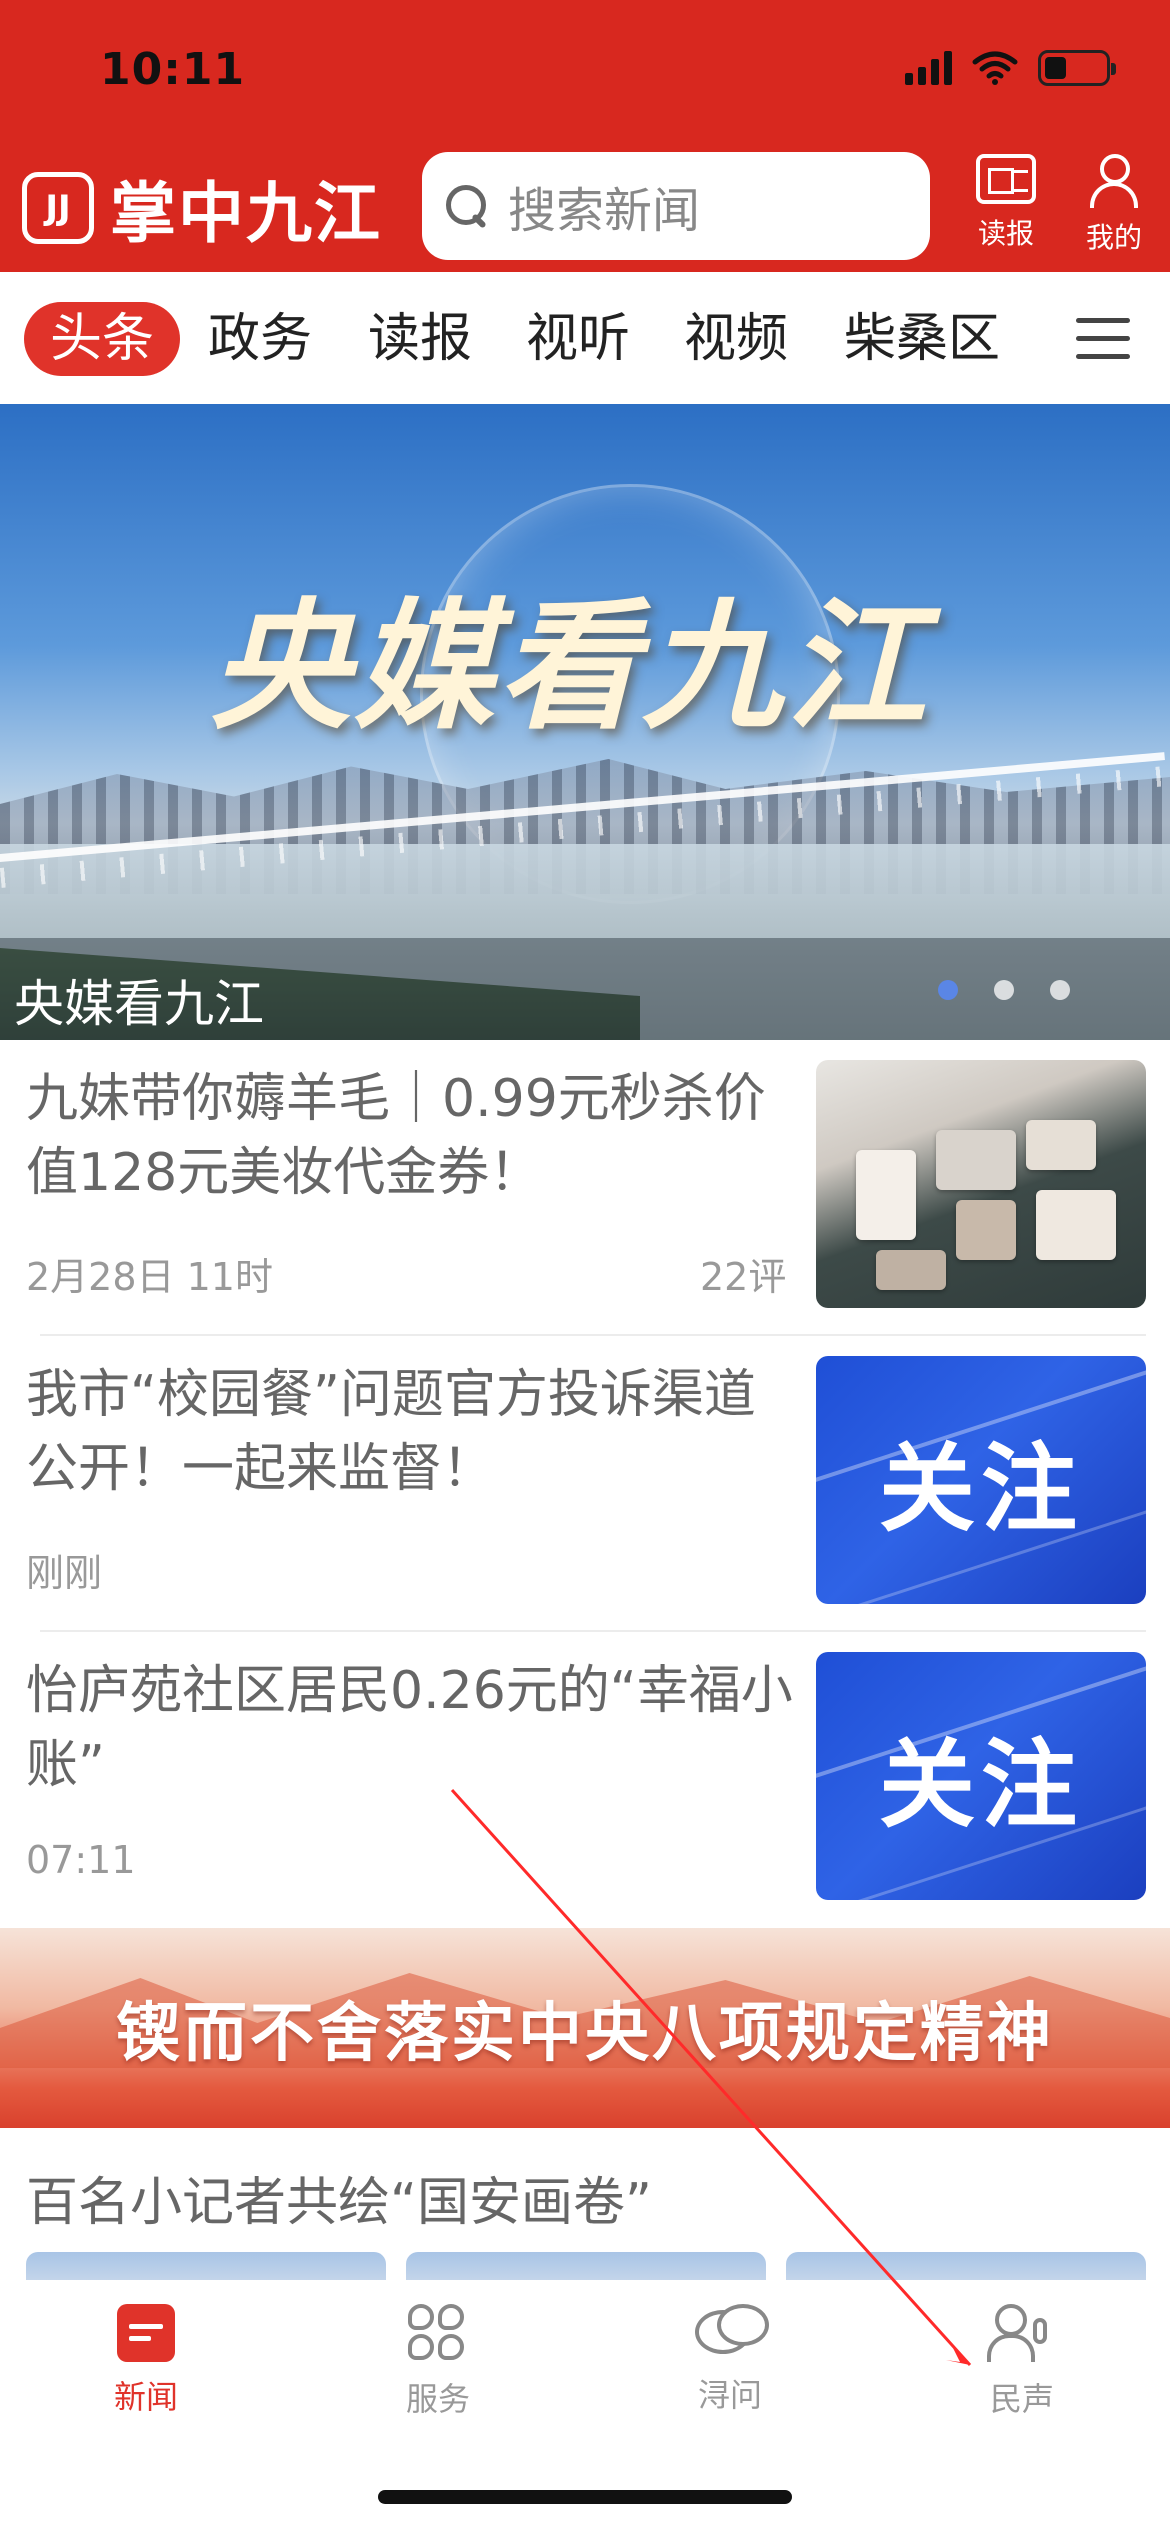  I want to click on news-title: 我市“校园餐”问题官方投诉渠道公开！一起来监督！, so click(391, 1432).